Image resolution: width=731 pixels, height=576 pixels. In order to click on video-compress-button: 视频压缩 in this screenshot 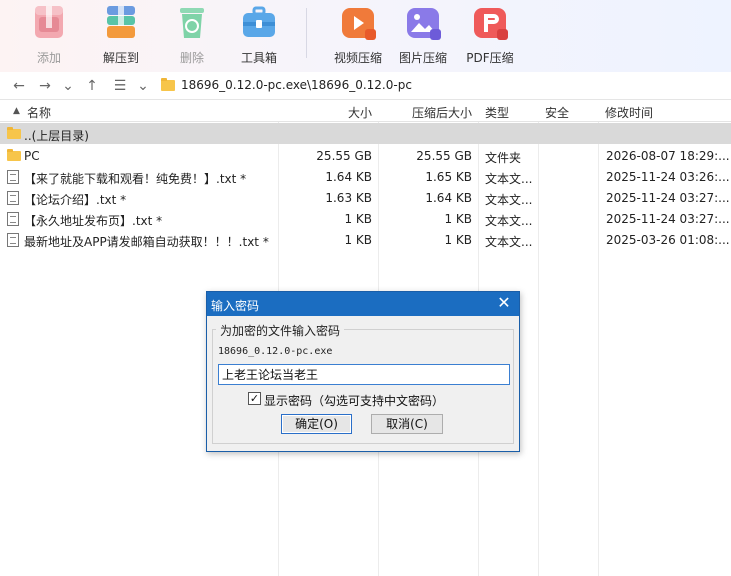, I will do `click(358, 35)`.